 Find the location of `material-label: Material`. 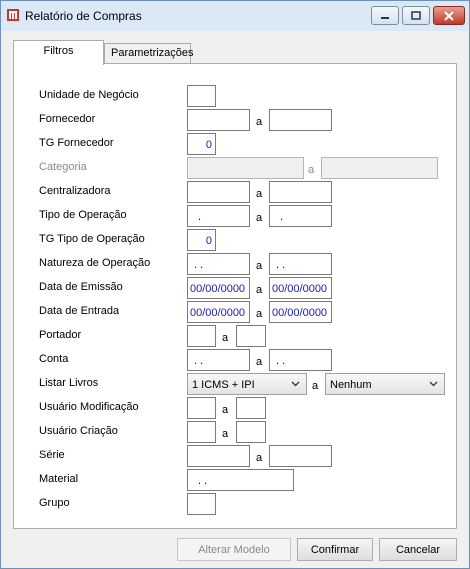

material-label: Material is located at coordinates (59, 479).